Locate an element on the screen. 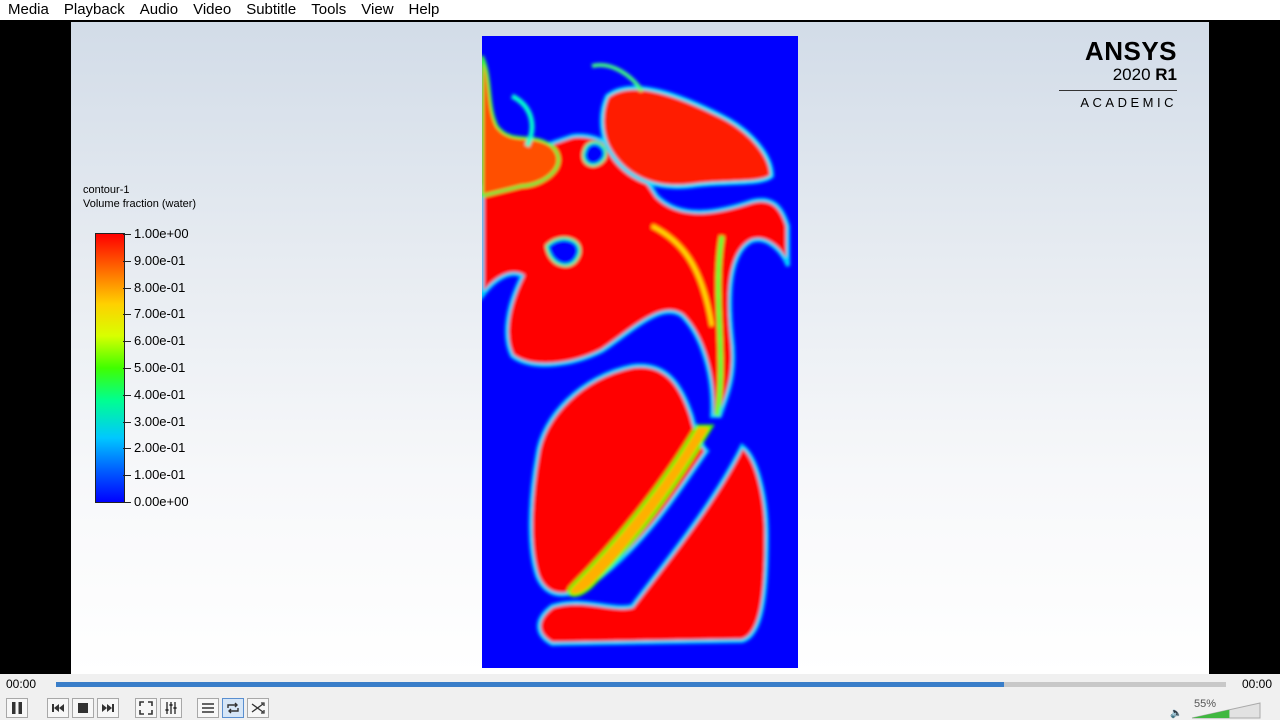 The height and width of the screenshot is (720, 1280). colorbar is located at coordinates (110, 368).